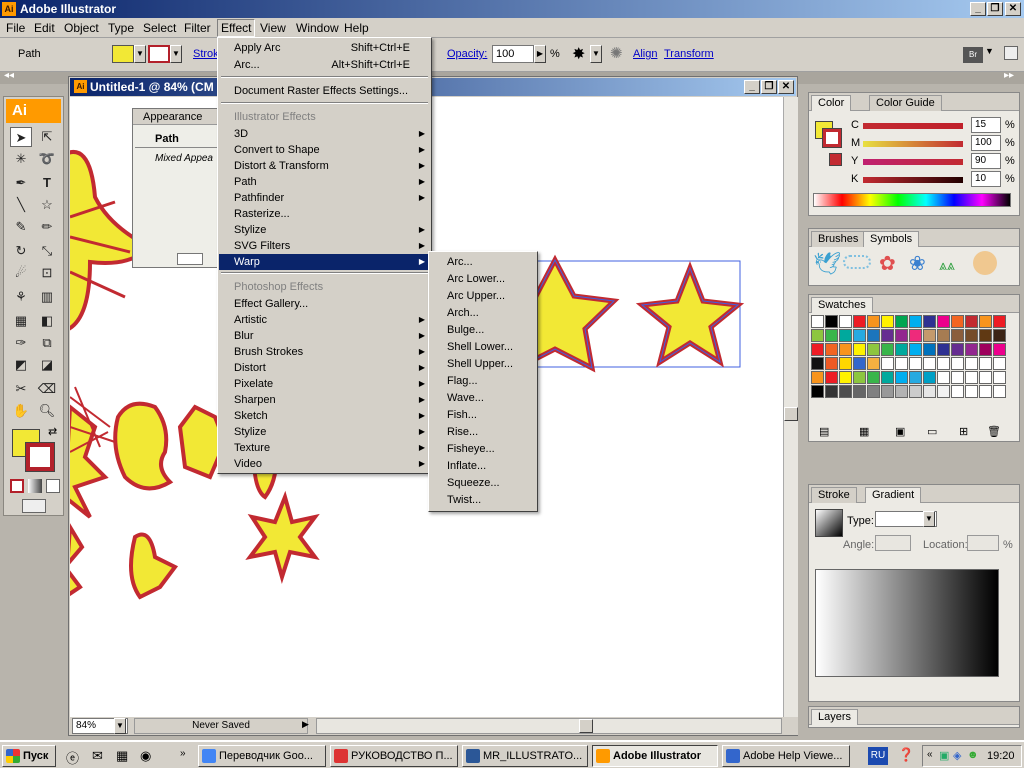 The height and width of the screenshot is (768, 1024). I want to click on restore-button: ❐, so click(995, 9).